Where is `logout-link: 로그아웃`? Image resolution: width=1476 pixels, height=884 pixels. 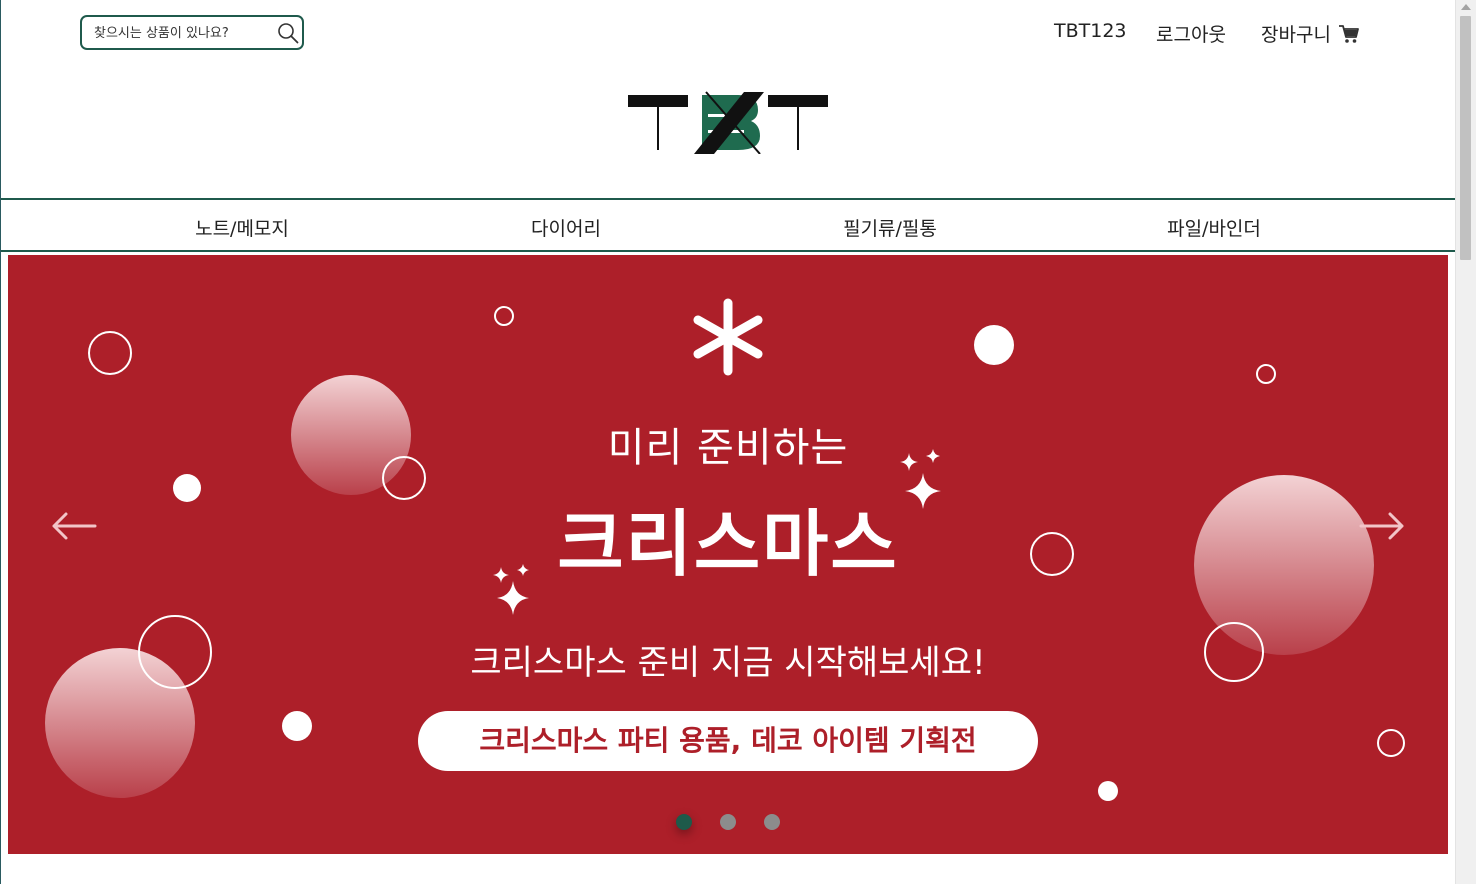 logout-link: 로그아웃 is located at coordinates (1191, 33).